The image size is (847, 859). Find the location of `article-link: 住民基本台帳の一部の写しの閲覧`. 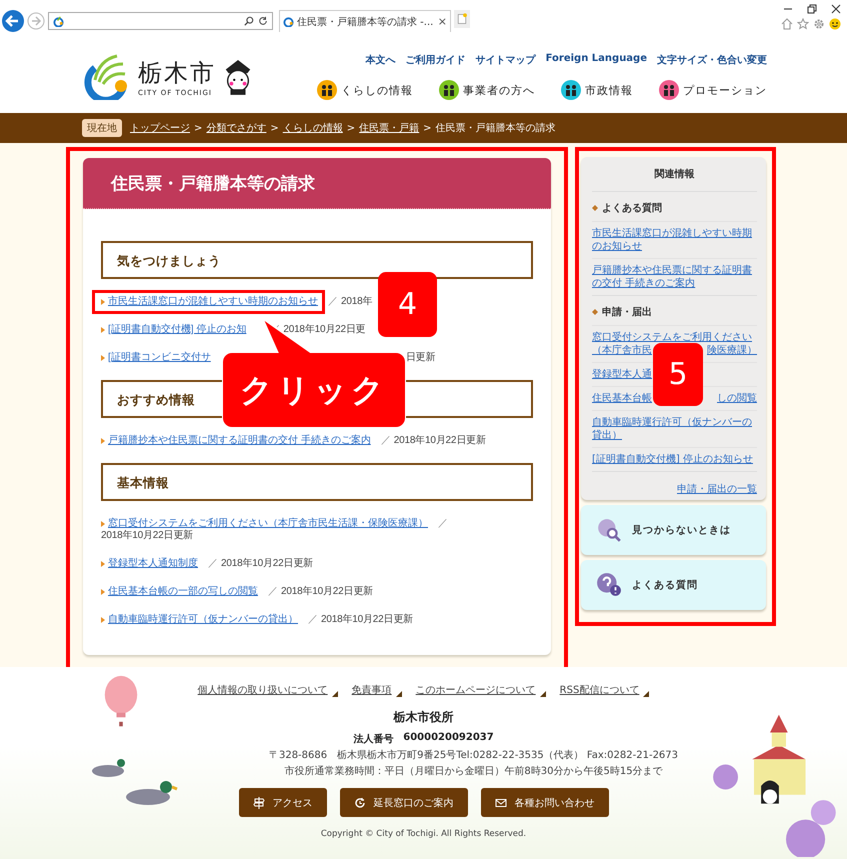

article-link: 住民基本台帳の一部の写しの閲覧 is located at coordinates (183, 592).